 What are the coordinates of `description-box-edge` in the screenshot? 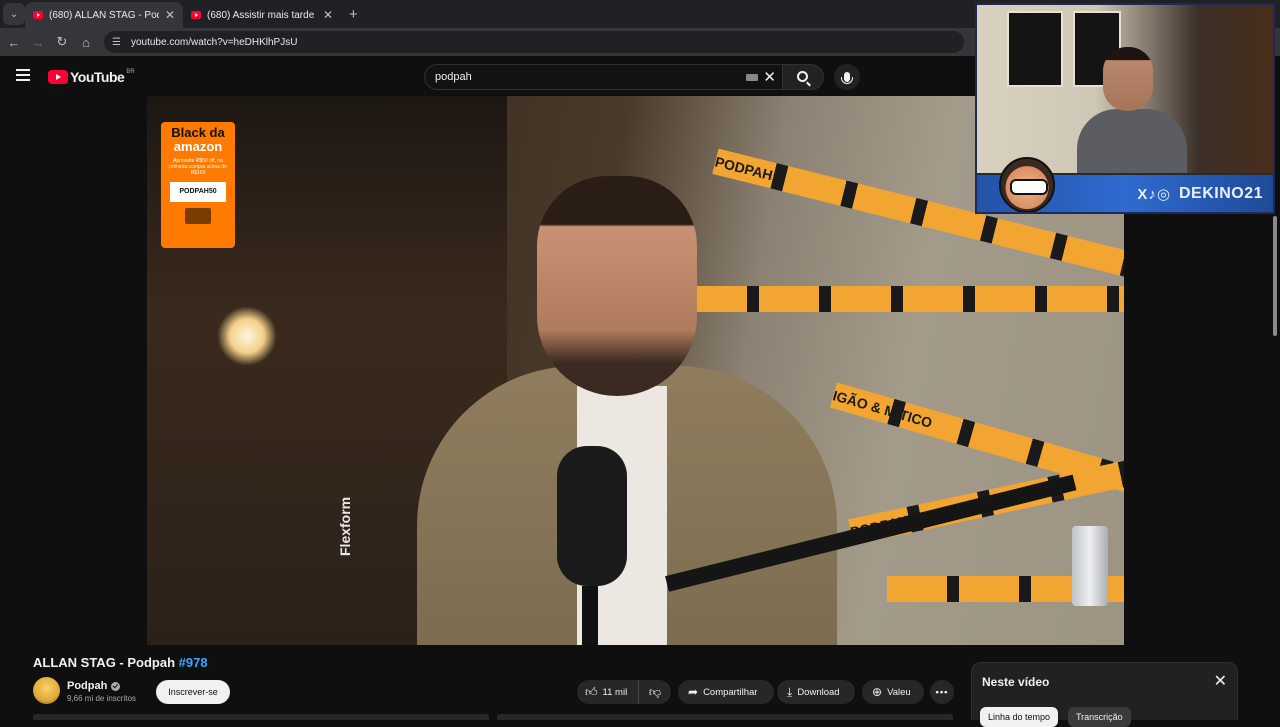 It's located at (261, 717).